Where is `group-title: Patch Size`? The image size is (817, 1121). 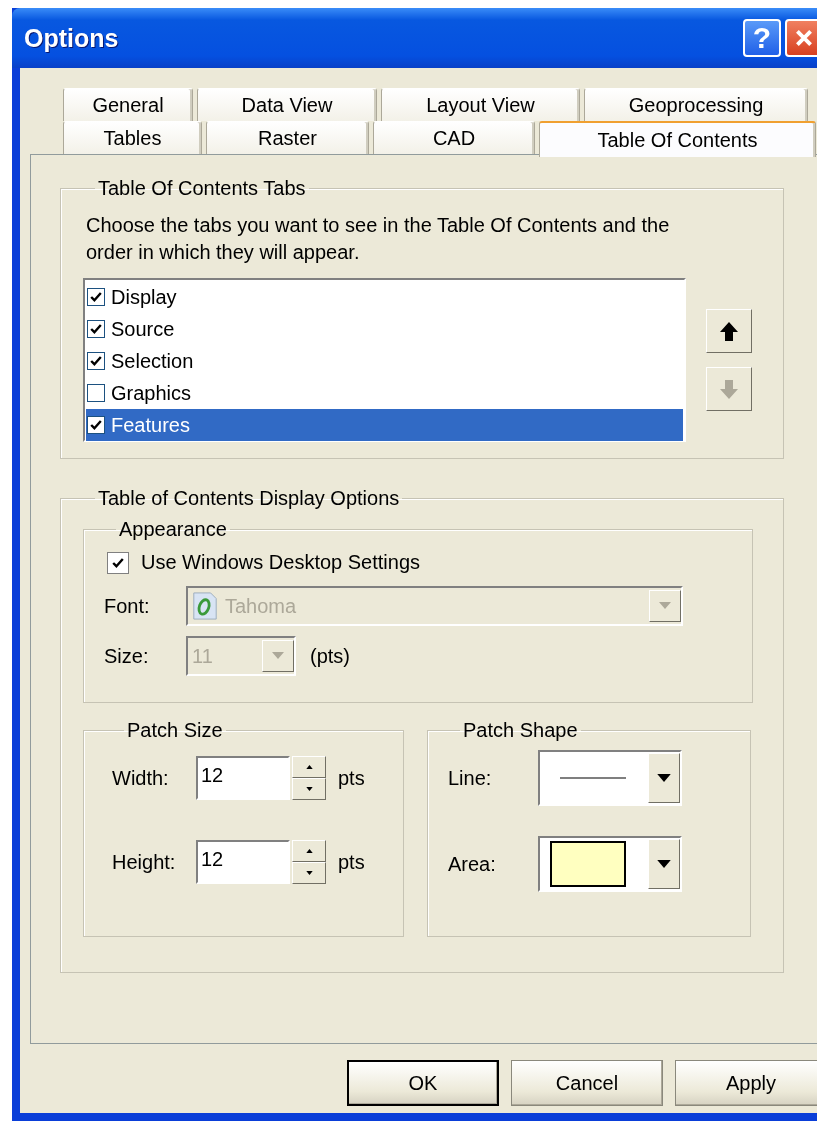
group-title: Patch Size is located at coordinates (175, 730).